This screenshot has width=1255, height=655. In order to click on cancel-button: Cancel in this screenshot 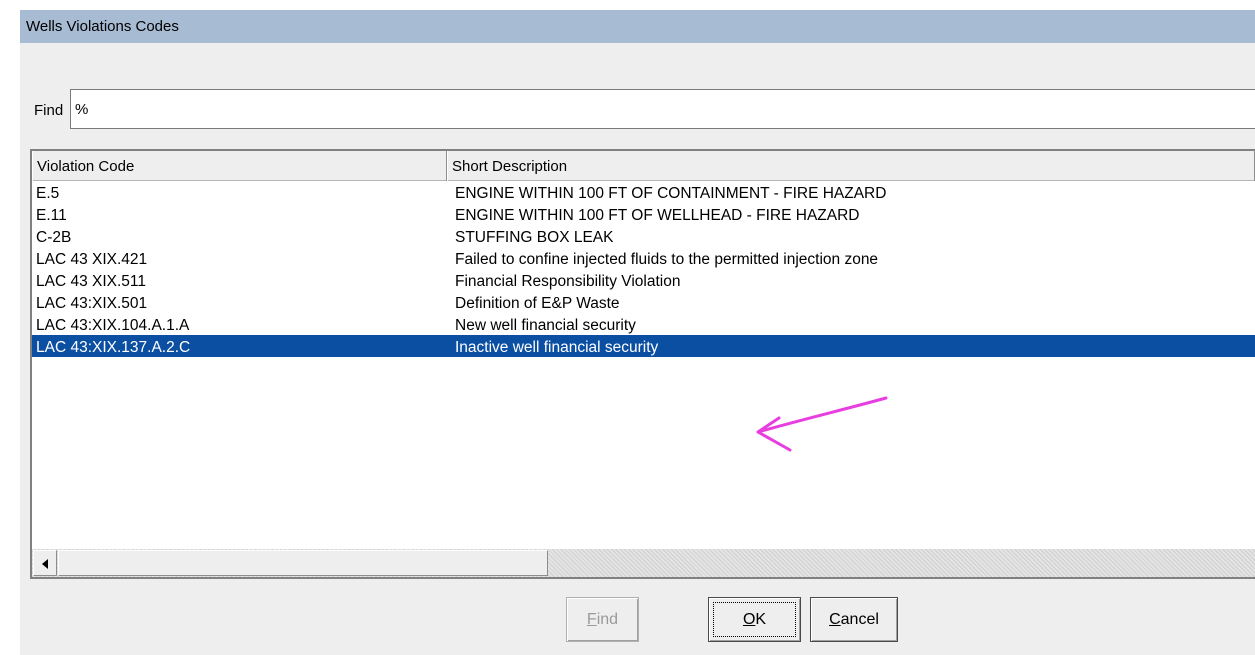, I will do `click(854, 619)`.